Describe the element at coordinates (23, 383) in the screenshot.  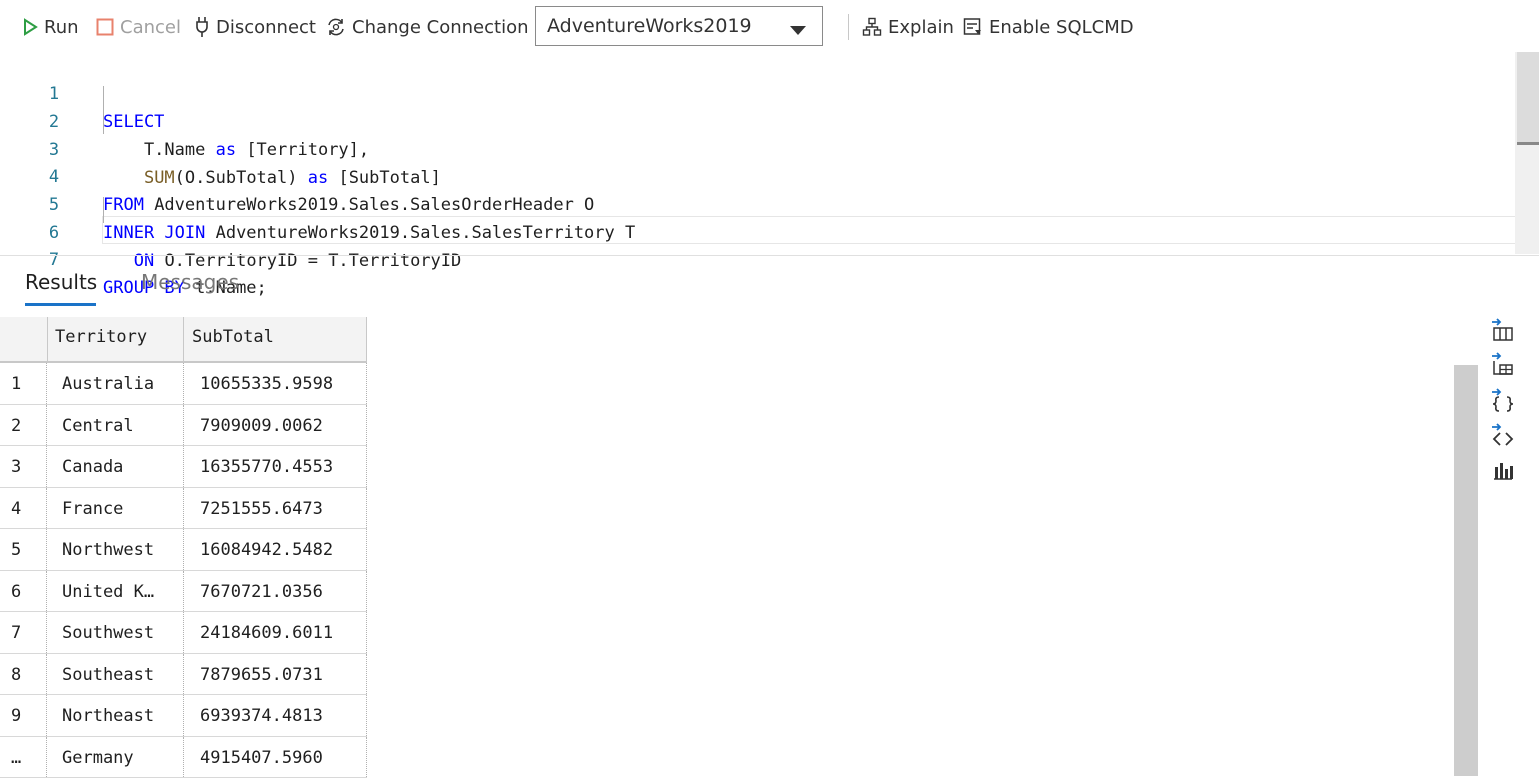
I see `row-number-cell: 1` at that location.